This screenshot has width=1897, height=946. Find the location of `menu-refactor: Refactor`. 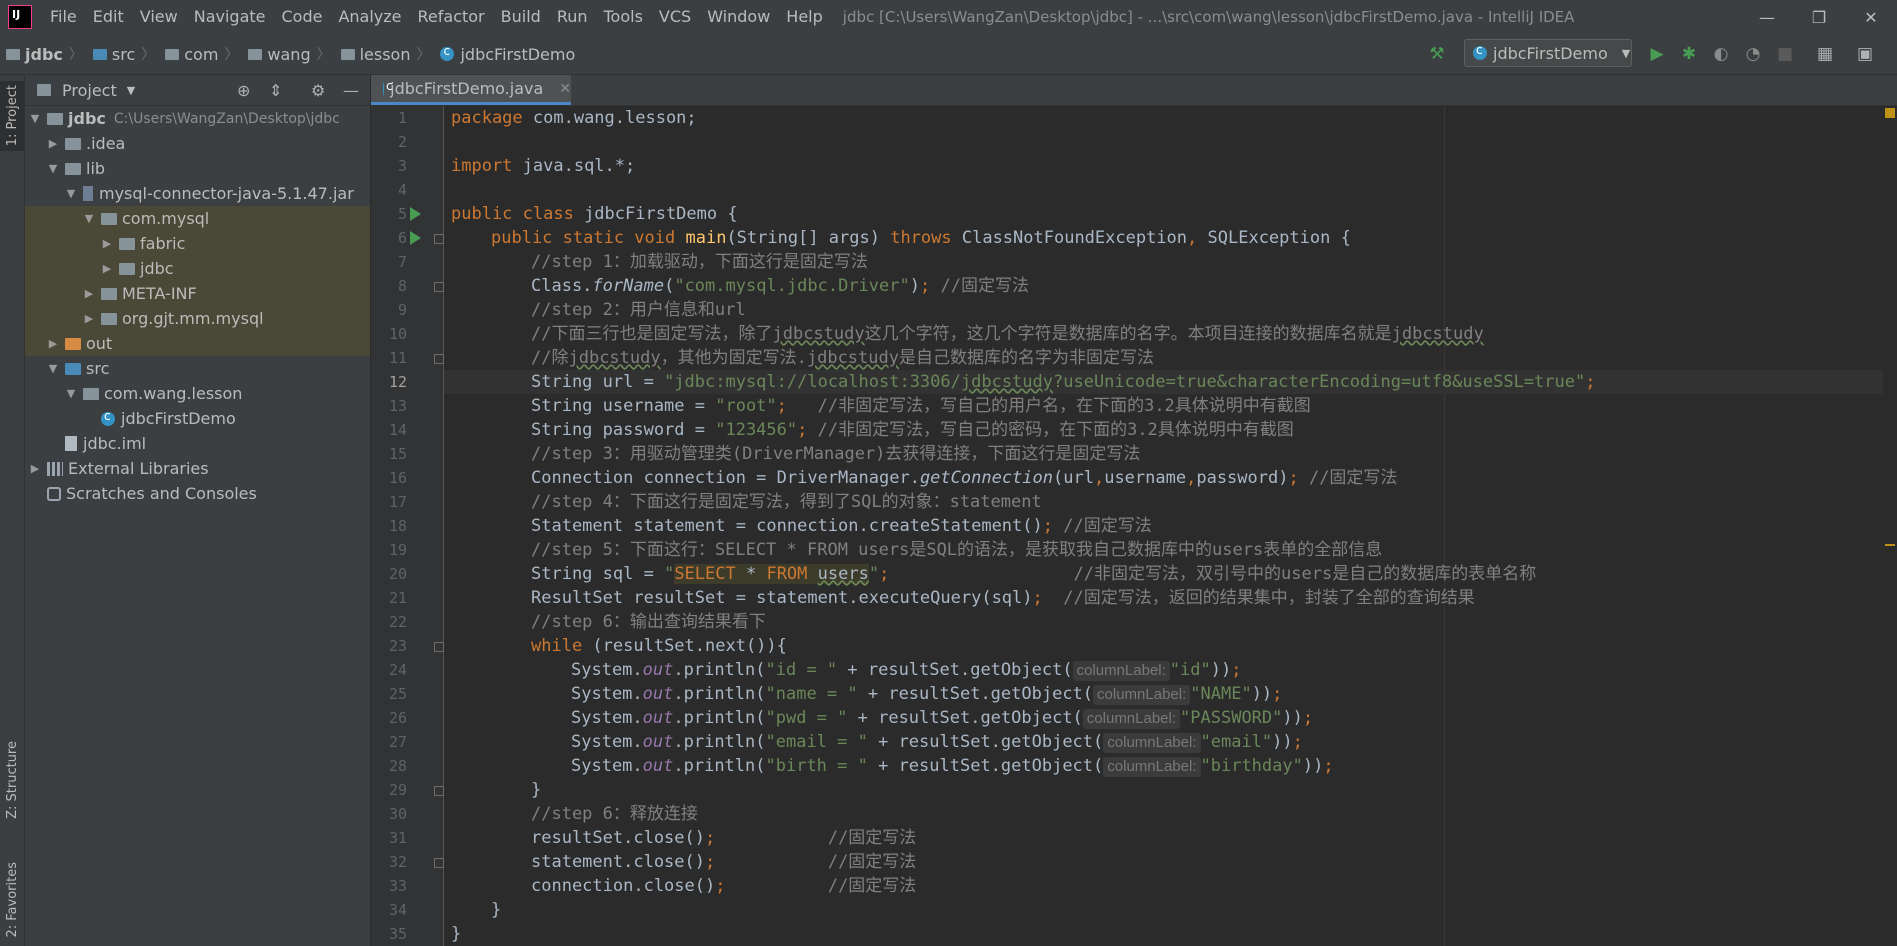

menu-refactor: Refactor is located at coordinates (451, 17).